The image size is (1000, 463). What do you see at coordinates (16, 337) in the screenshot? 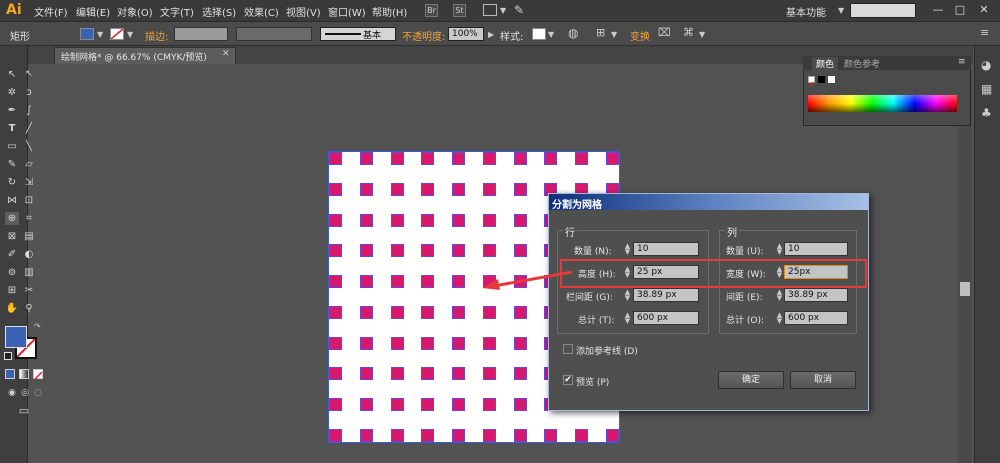
I see `fill-swatch` at bounding box center [16, 337].